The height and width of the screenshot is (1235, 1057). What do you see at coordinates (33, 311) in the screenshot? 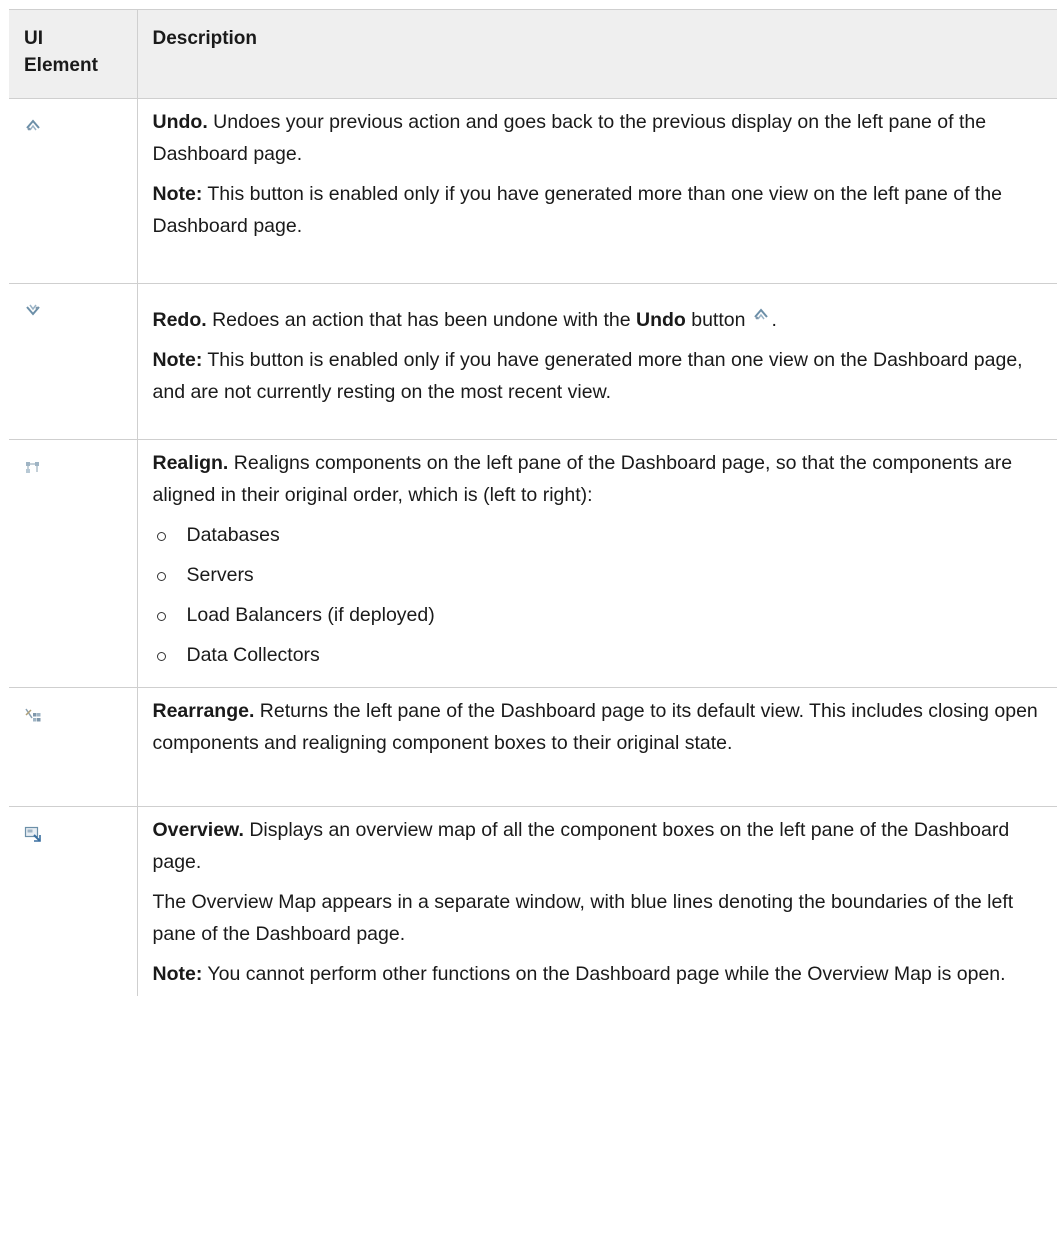
I see `redo-icon` at bounding box center [33, 311].